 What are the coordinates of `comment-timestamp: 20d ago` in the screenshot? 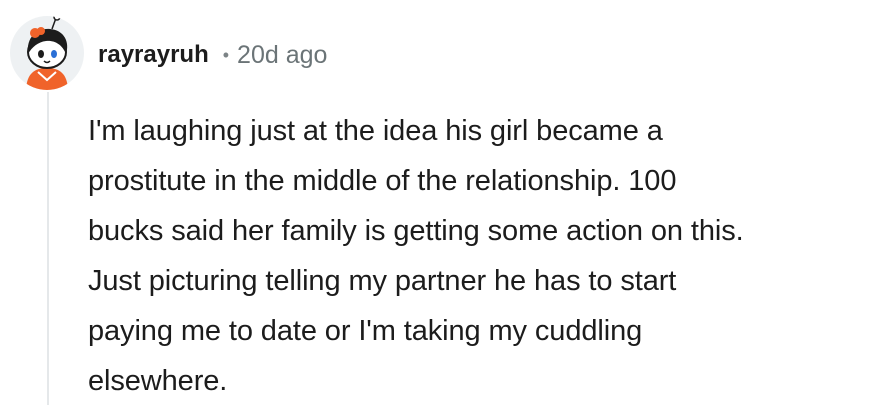 It's located at (282, 55).